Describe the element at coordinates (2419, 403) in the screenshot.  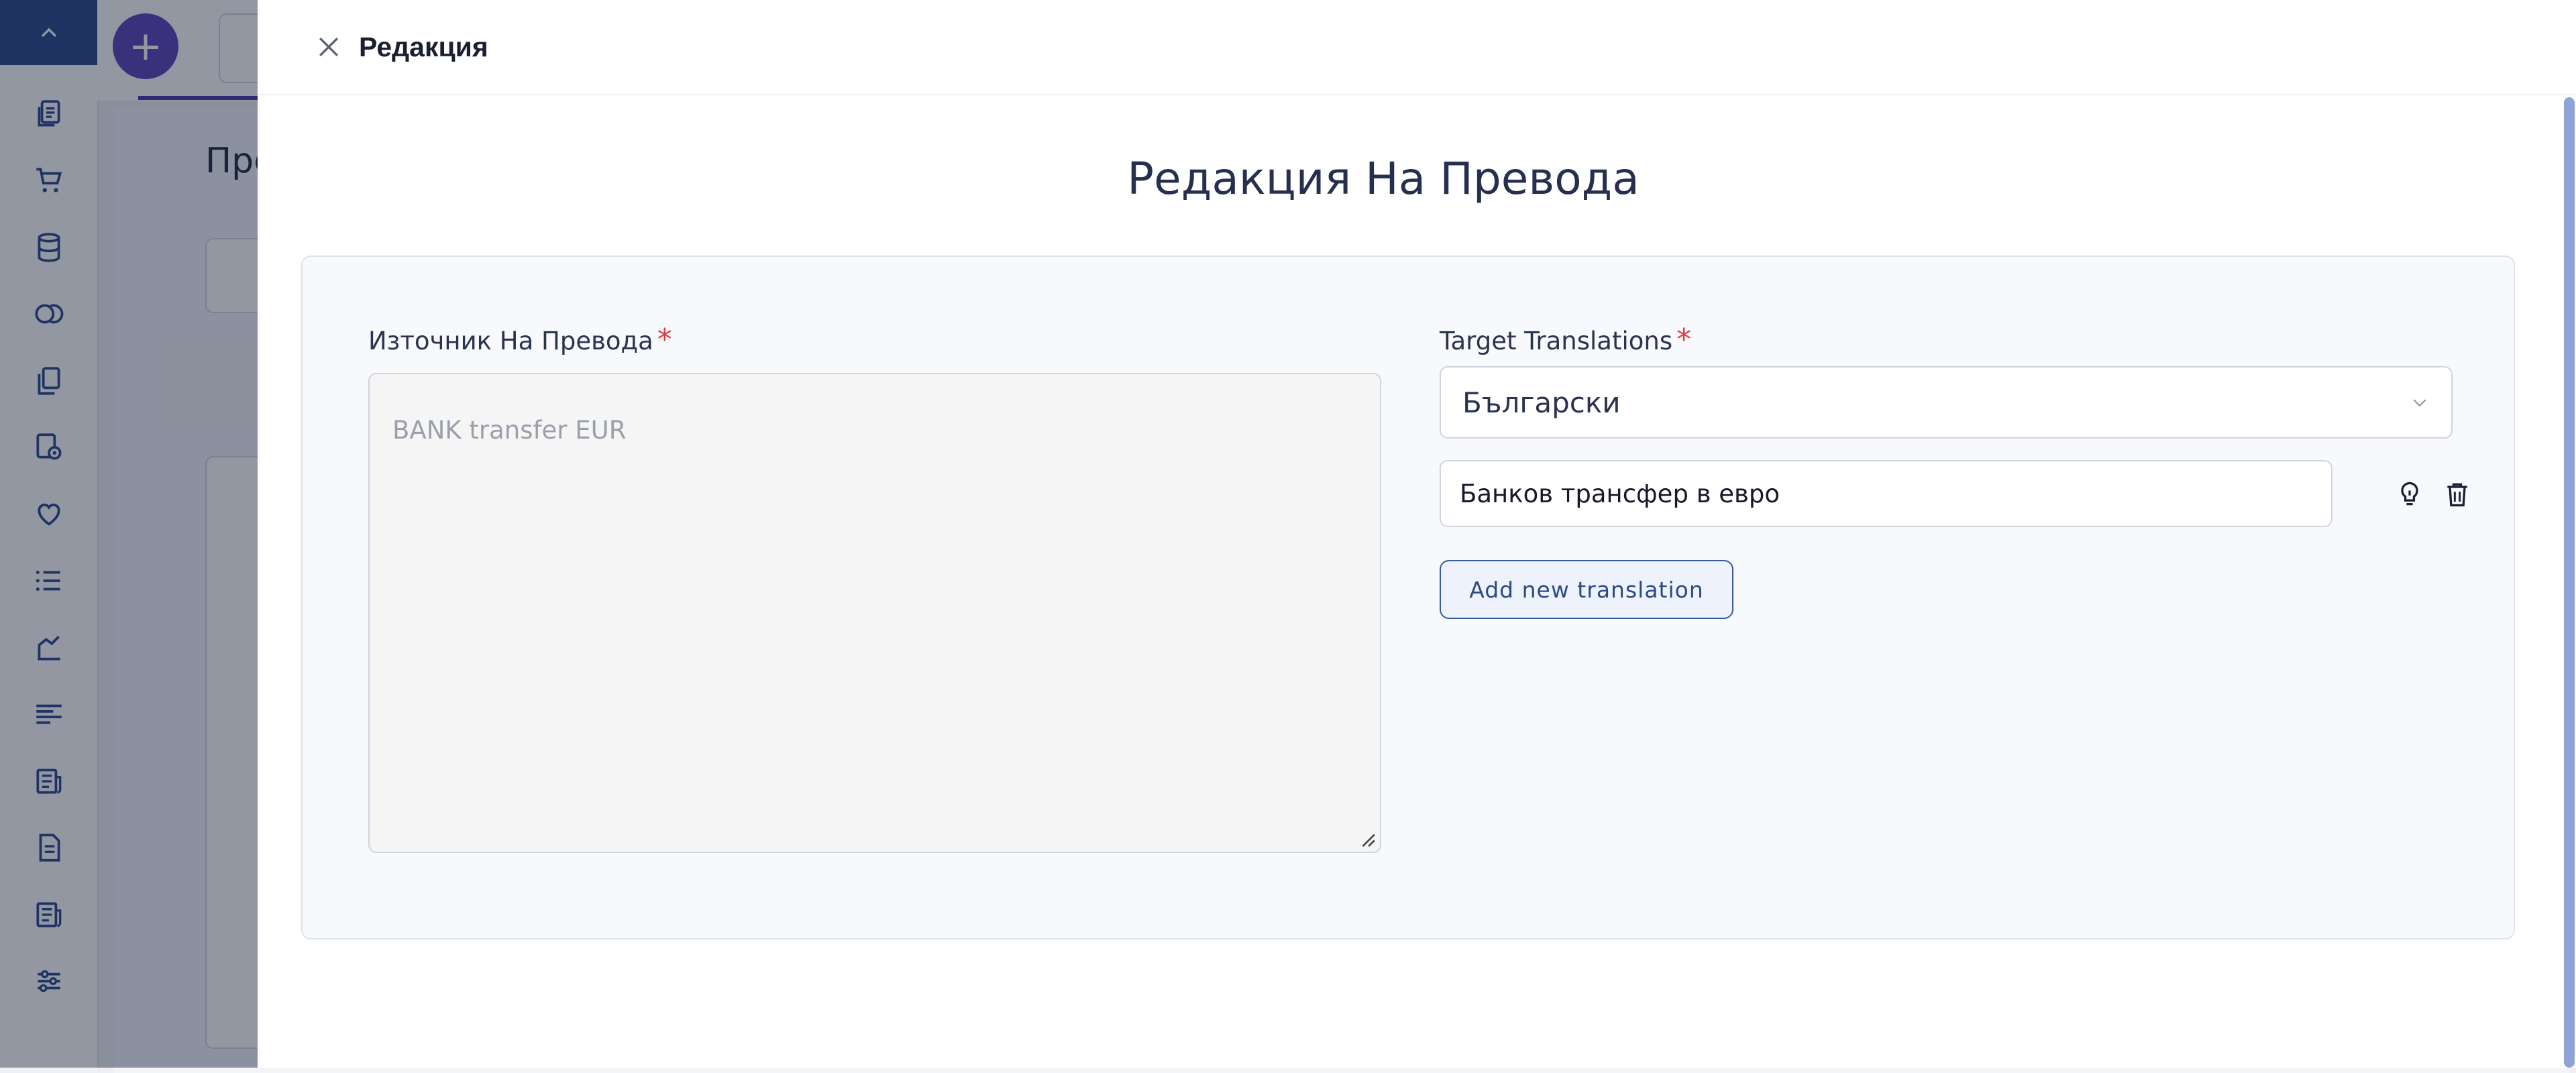
I see `chevron-down-icon` at that location.